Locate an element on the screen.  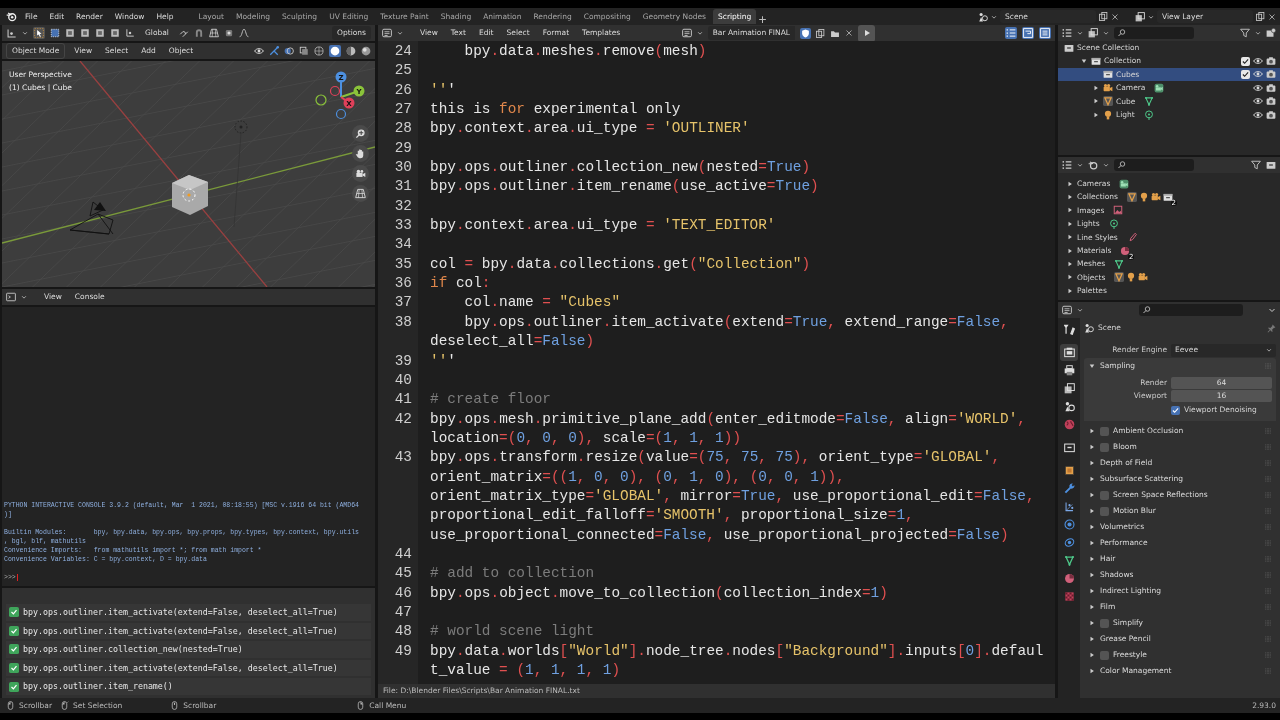
properties-type-icon is located at coordinates (1067, 310).